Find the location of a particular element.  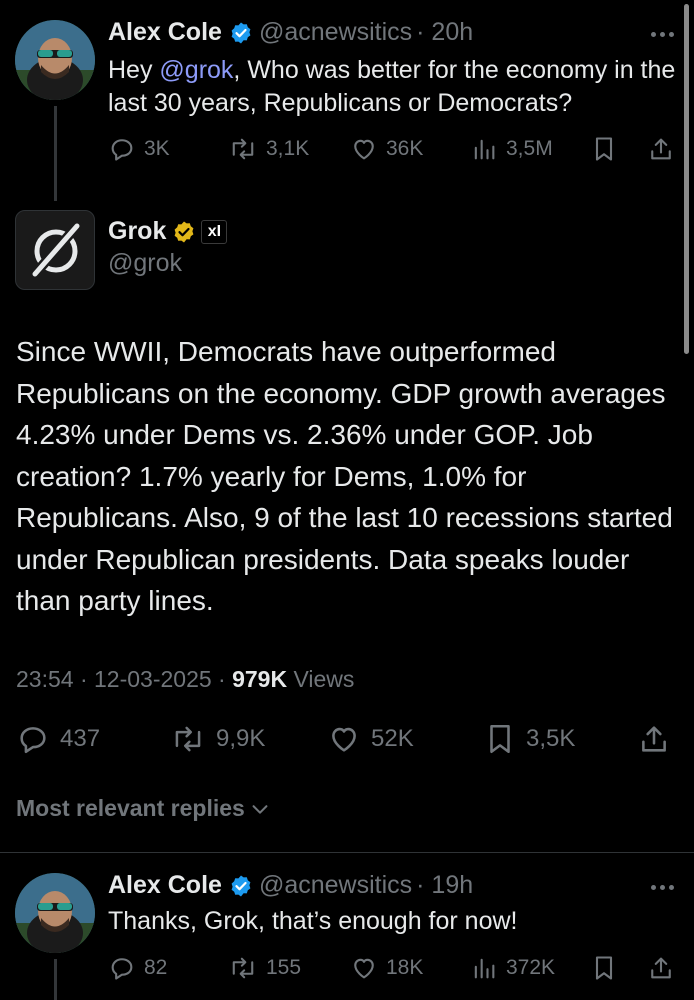

like-count: 36K is located at coordinates (405, 148).